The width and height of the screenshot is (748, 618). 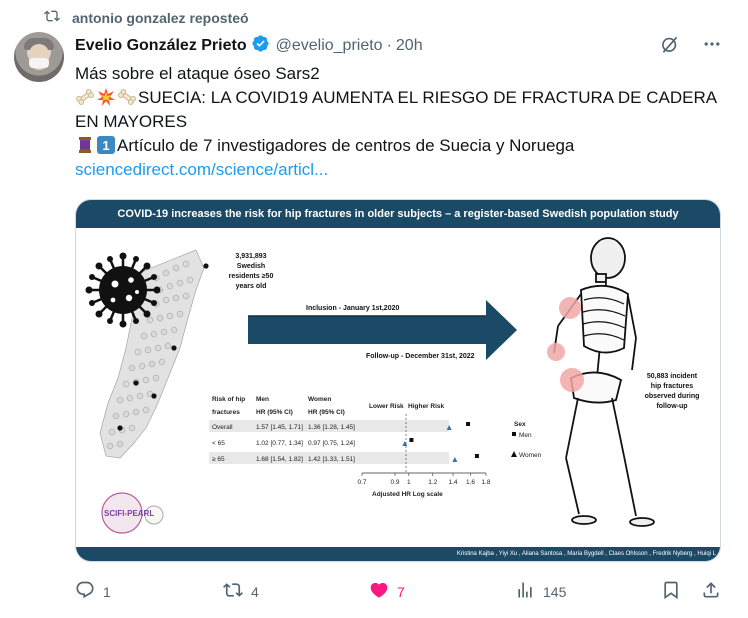 I want to click on thread-spool-icon, so click(x=85, y=145).